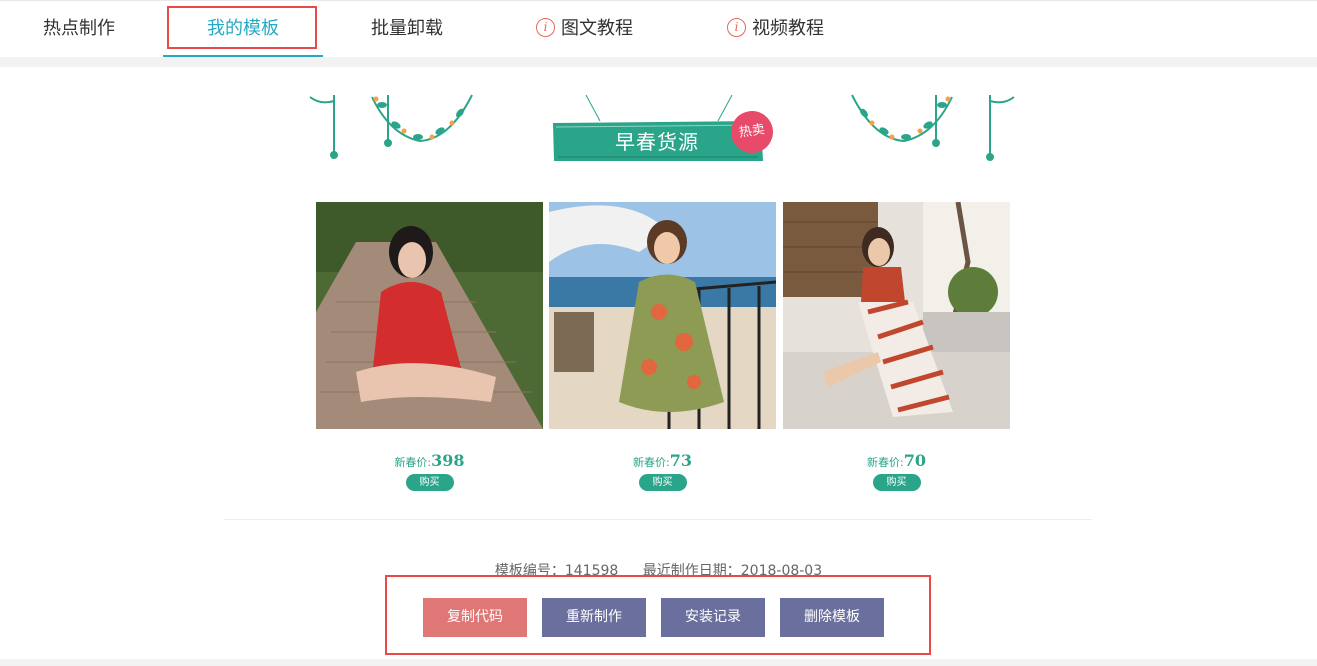 The image size is (1317, 666). I want to click on product-card: 新春价:70 购买, so click(896, 346).